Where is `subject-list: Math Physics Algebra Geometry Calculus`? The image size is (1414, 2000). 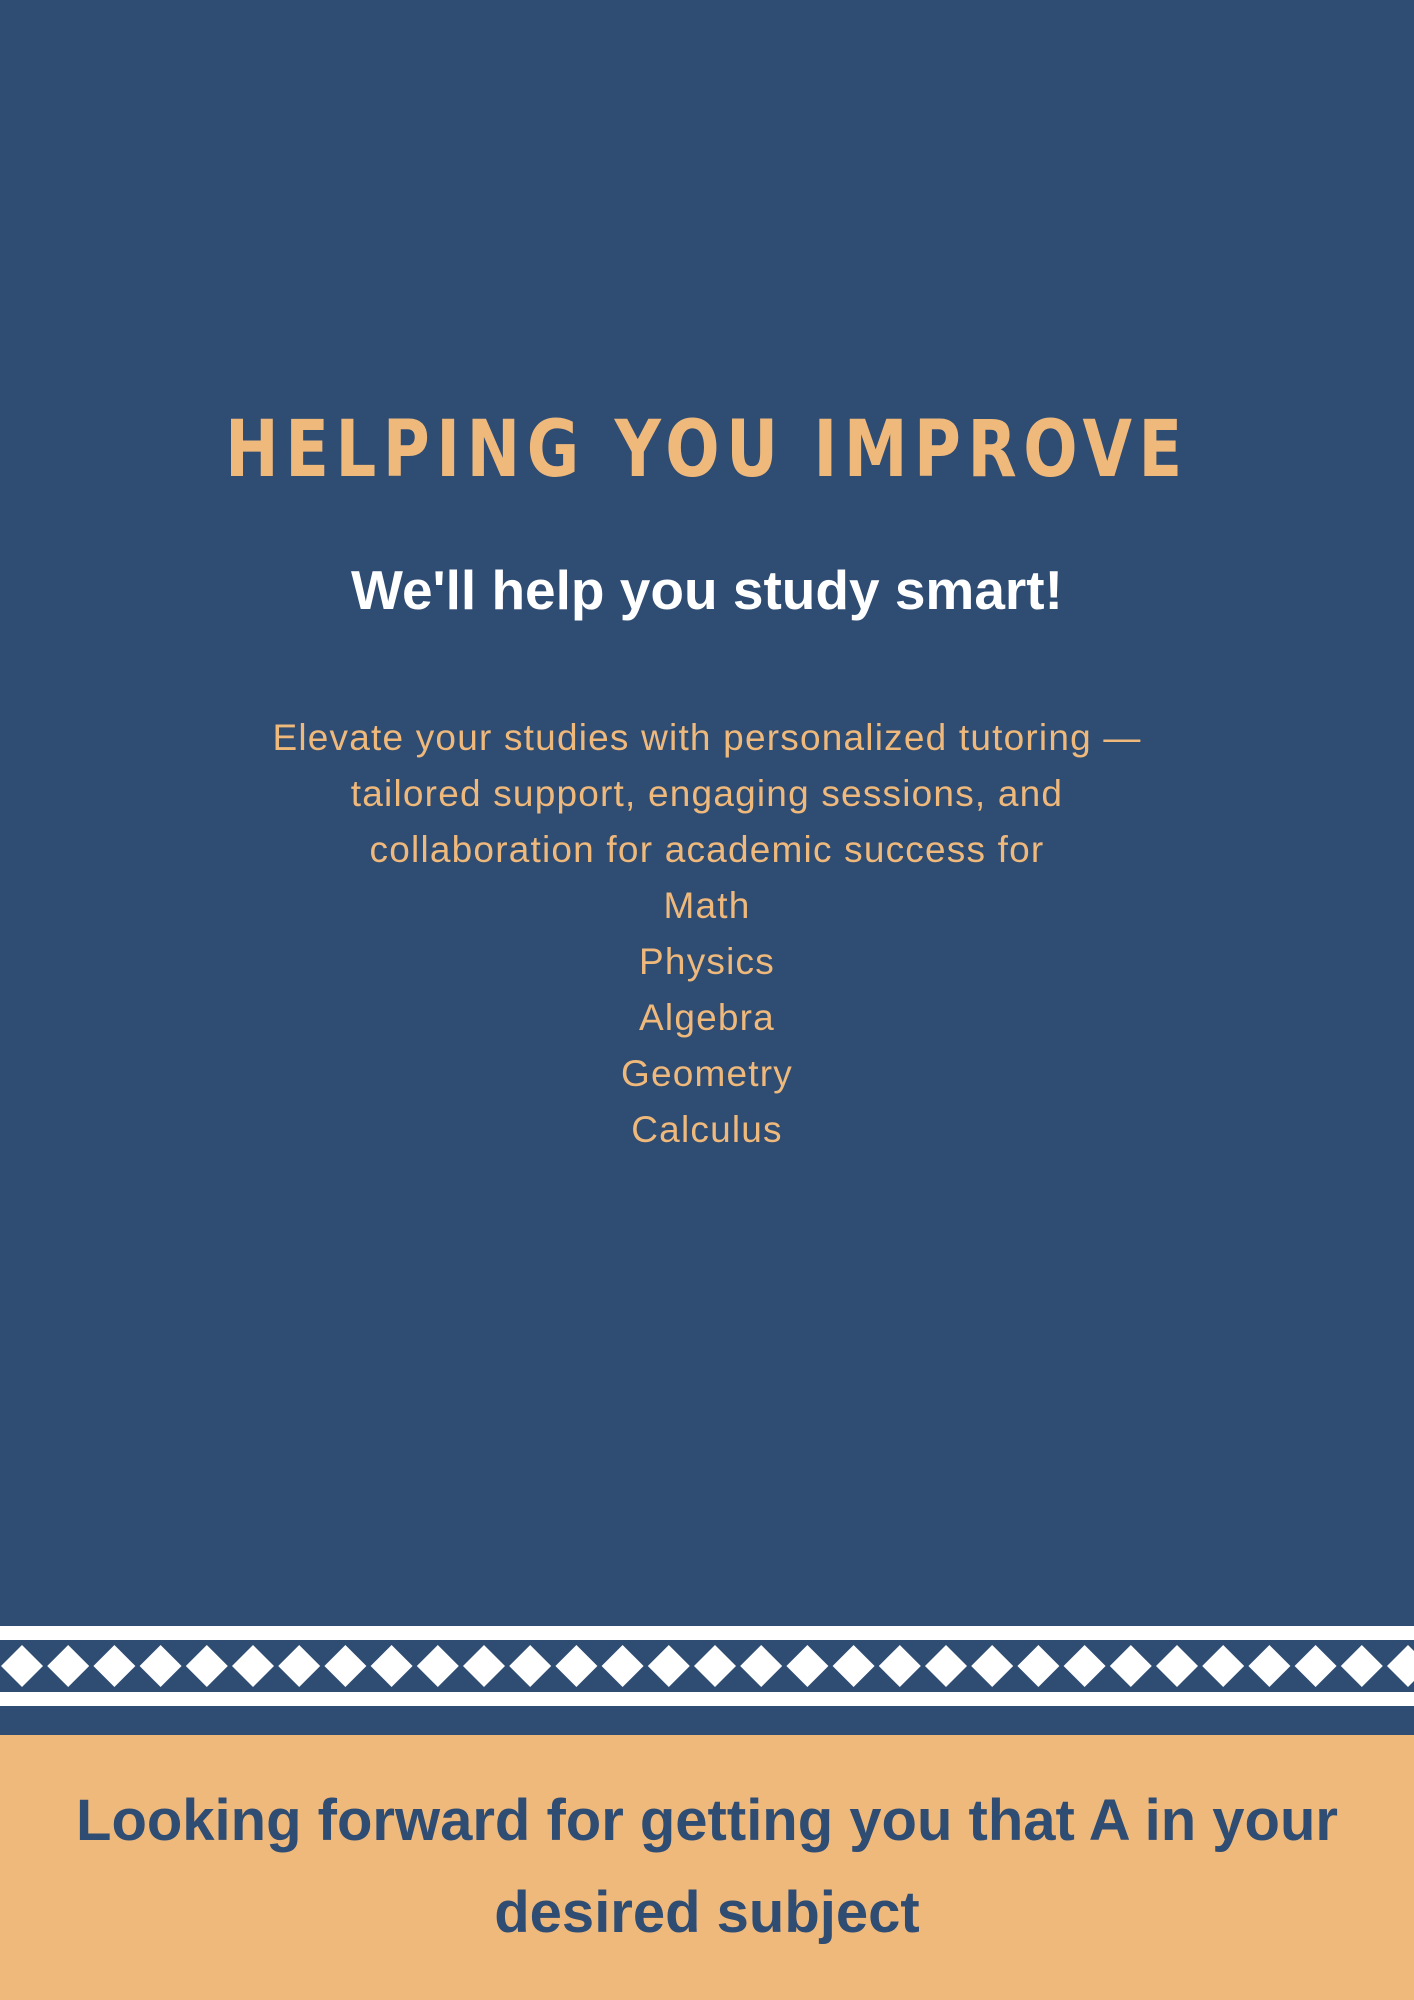
subject-list: Math Physics Algebra Geometry Calculus is located at coordinates (707, 1018).